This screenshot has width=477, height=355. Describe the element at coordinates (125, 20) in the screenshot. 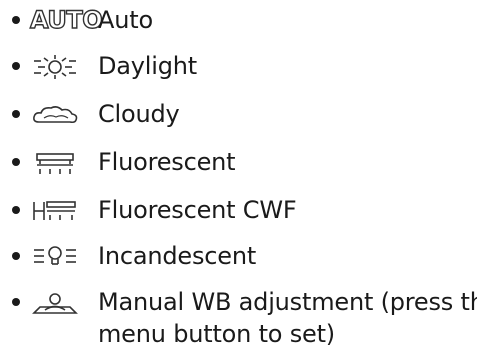

I see `item-label-auto: Auto` at that location.